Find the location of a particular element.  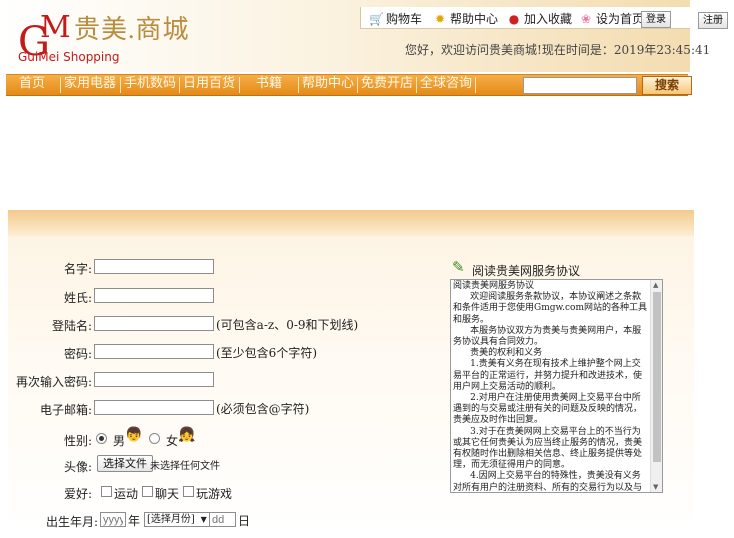

login-name-label: 登陆名: is located at coordinates (71, 326).